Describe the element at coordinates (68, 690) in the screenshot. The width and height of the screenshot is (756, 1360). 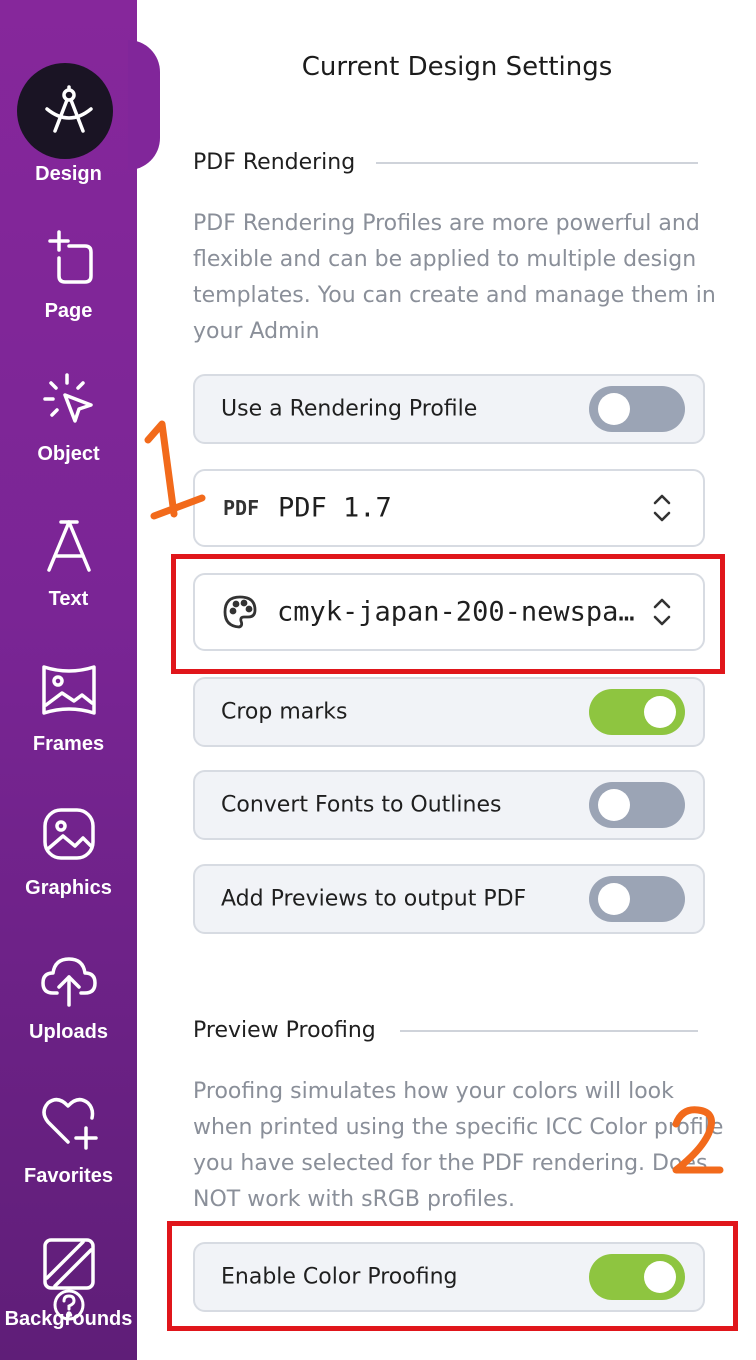
I see `frame-image-icon` at that location.